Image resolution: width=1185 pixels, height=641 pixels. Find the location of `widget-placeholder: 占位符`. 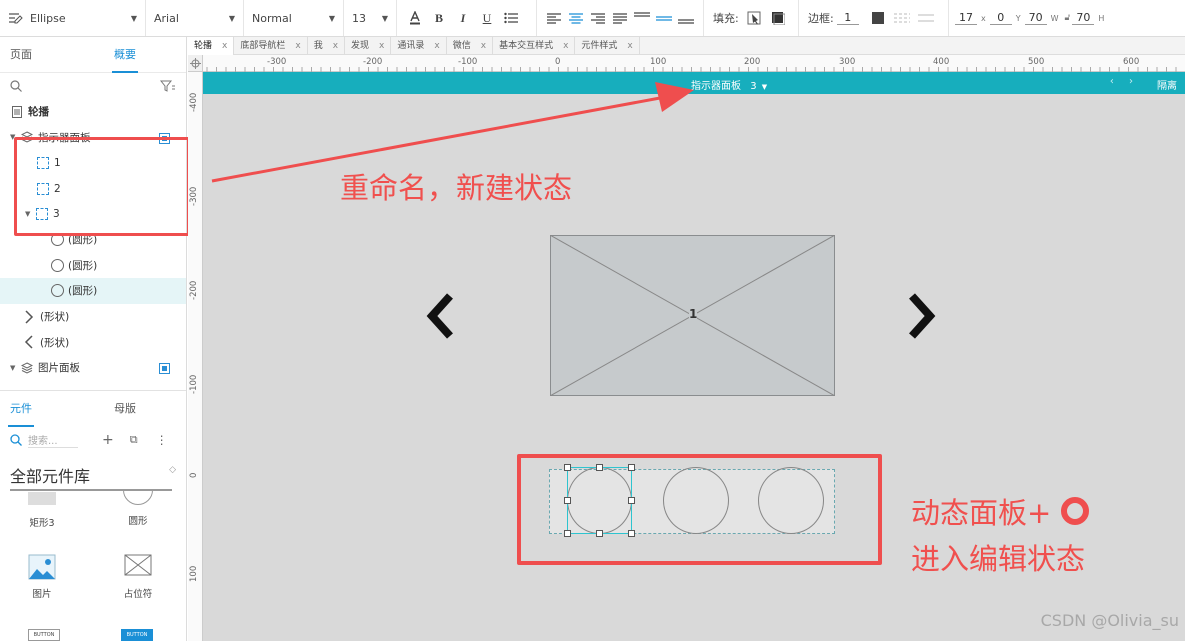

widget-placeholder: 占位符 is located at coordinates (138, 577).